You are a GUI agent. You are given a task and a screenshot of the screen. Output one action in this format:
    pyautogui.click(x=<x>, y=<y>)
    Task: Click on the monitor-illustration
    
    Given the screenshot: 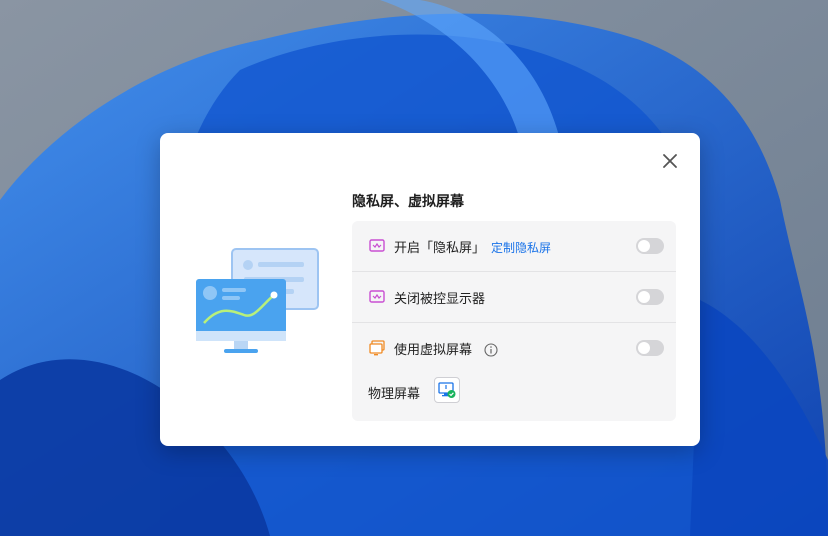 What is the action you would take?
    pyautogui.click(x=257, y=300)
    